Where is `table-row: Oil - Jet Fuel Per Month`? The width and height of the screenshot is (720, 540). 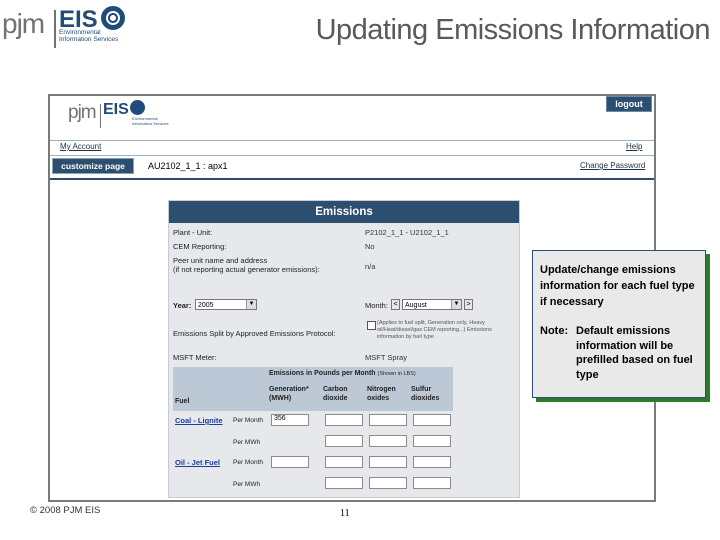
table-row: Oil - Jet Fuel Per Month is located at coordinates (313, 463).